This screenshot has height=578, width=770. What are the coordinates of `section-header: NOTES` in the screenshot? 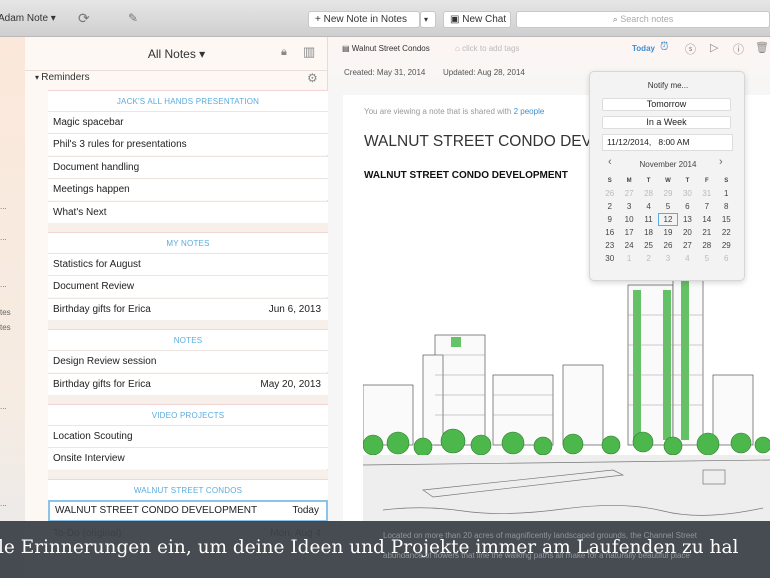 It's located at (188, 340).